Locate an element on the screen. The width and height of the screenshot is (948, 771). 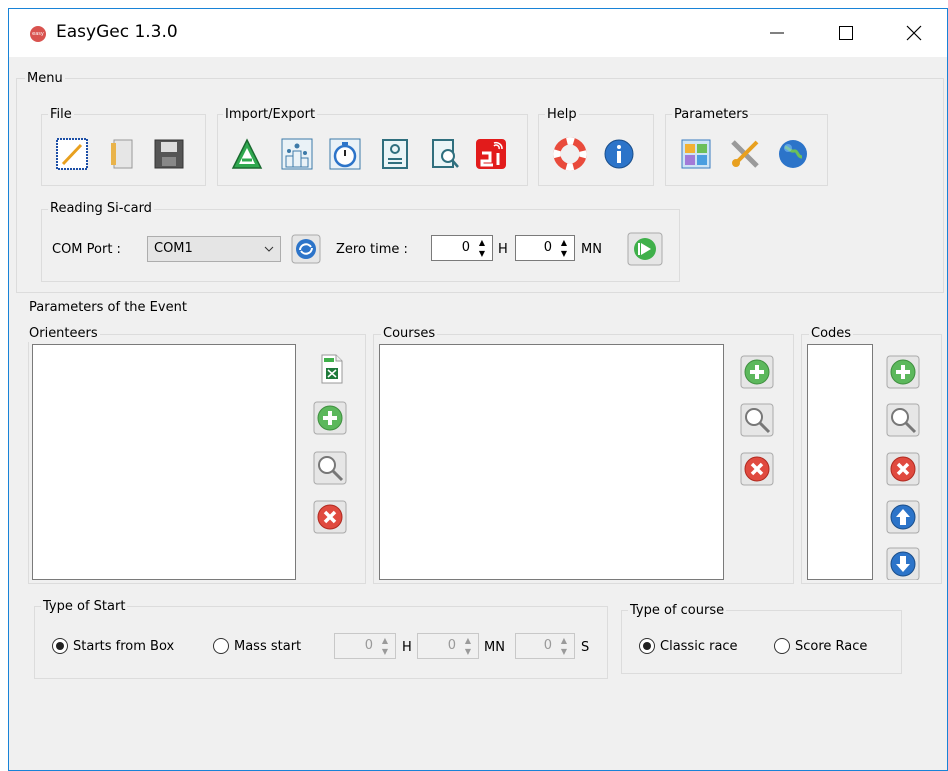
stopwatch-icon is located at coordinates (345, 154).